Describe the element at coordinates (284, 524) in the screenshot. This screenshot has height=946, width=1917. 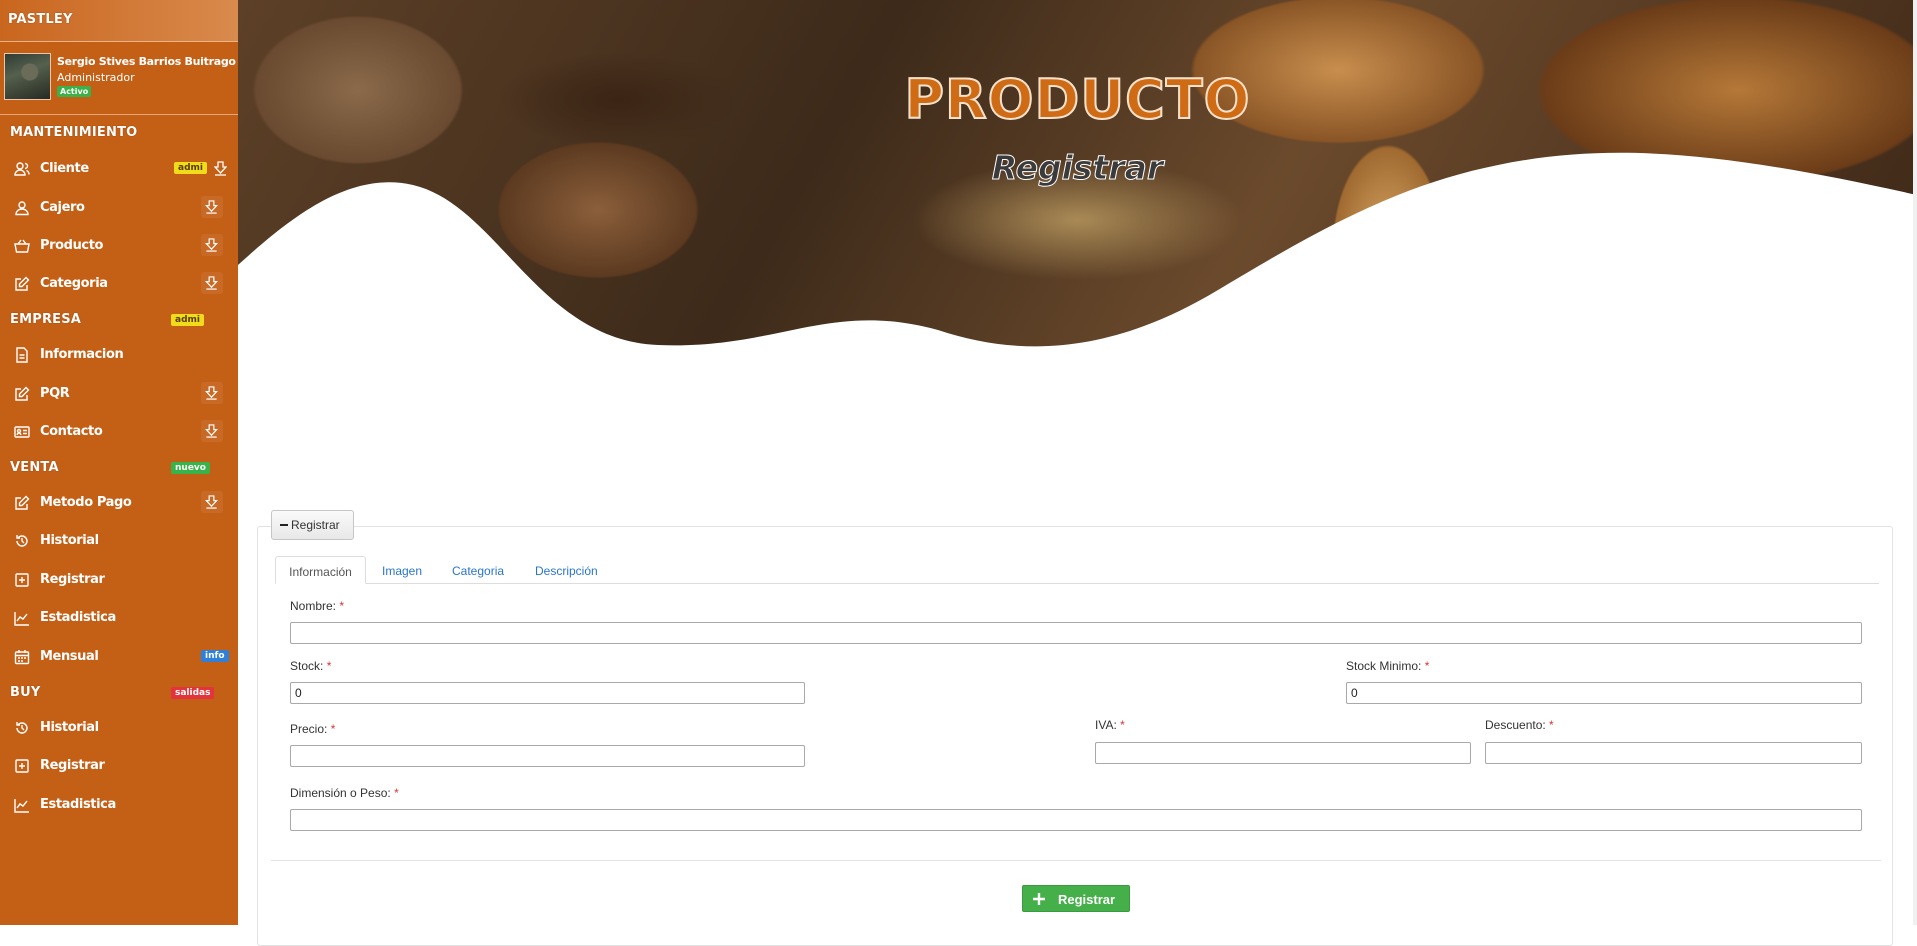
I see `minus-icon` at that location.